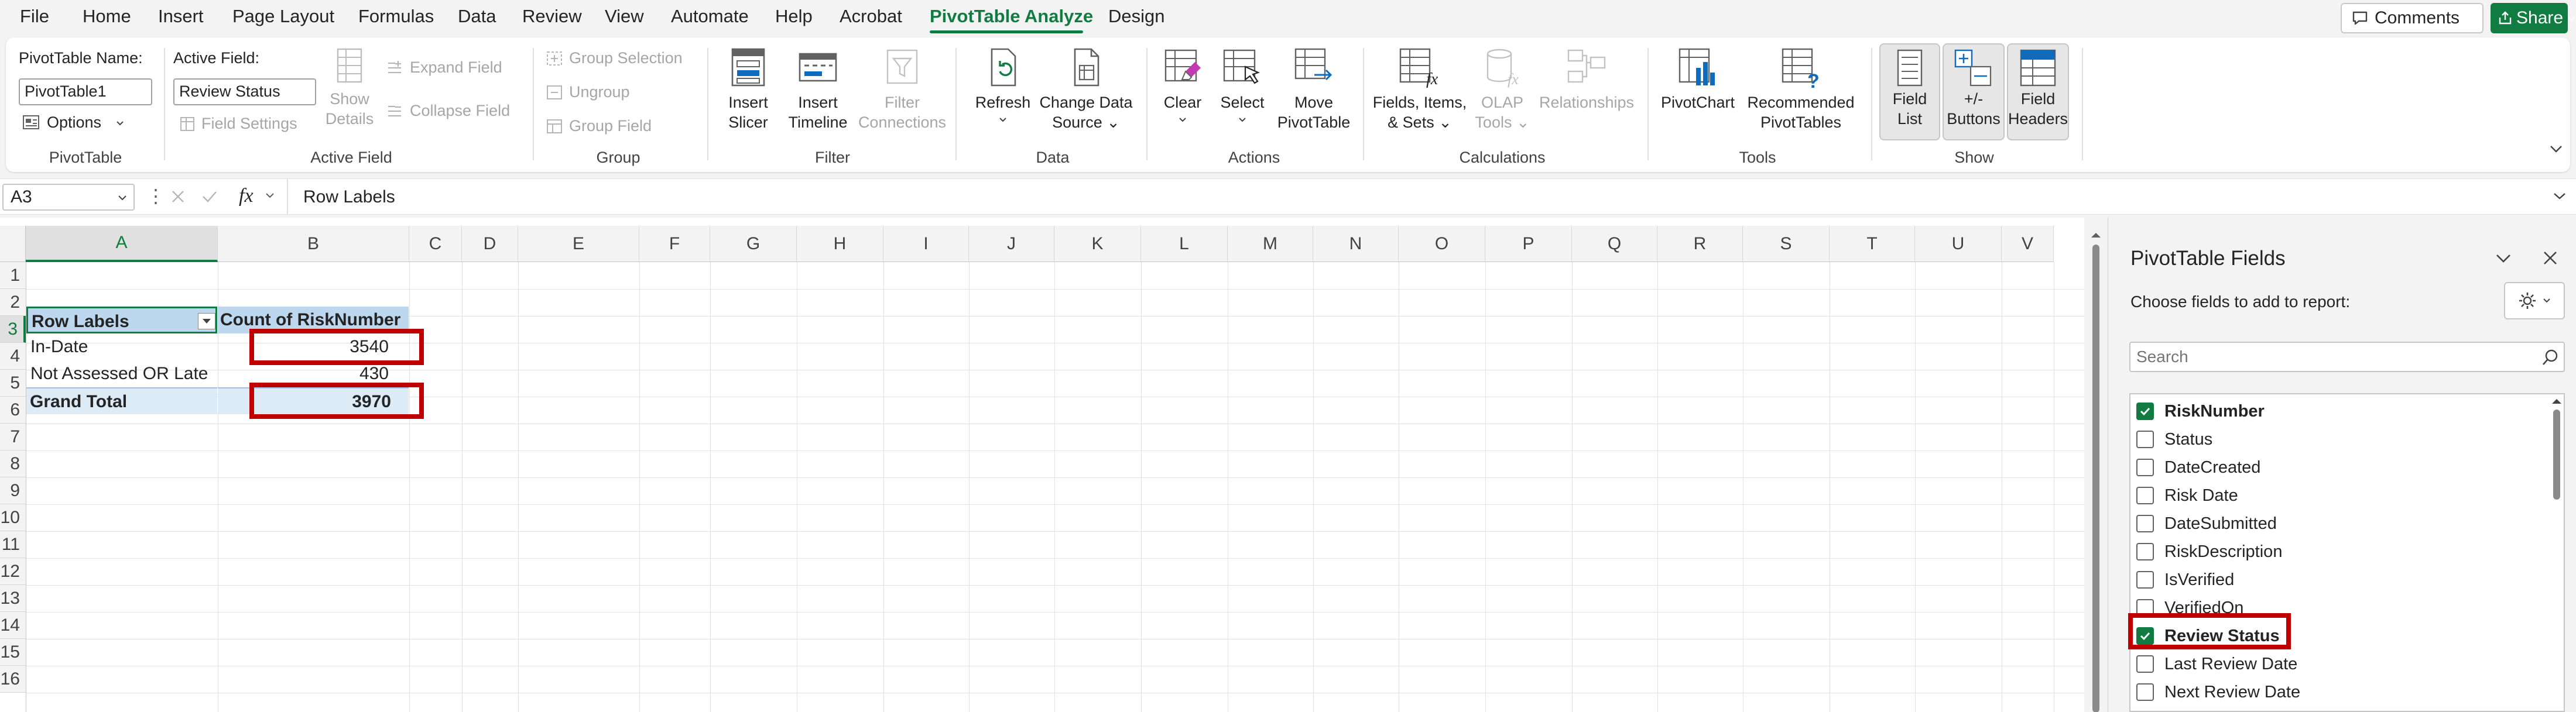  Describe the element at coordinates (1700, 244) in the screenshot. I see `column-header-r: R` at that location.